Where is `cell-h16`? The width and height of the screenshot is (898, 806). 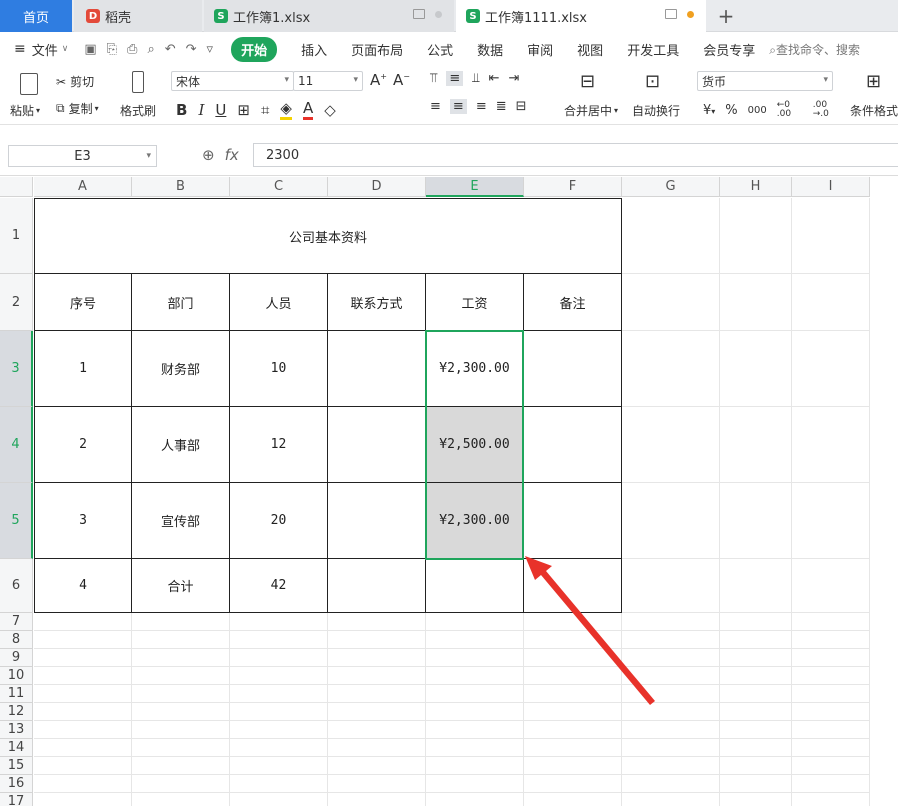
cell-h16 is located at coordinates (756, 784).